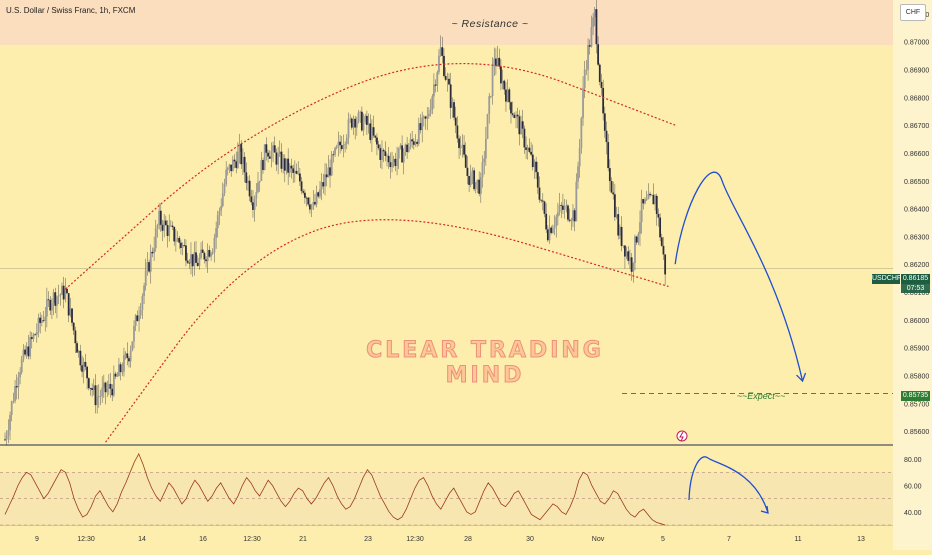  What do you see at coordinates (915, 288) in the screenshot?
I see `bar-countdown: 07:53` at bounding box center [915, 288].